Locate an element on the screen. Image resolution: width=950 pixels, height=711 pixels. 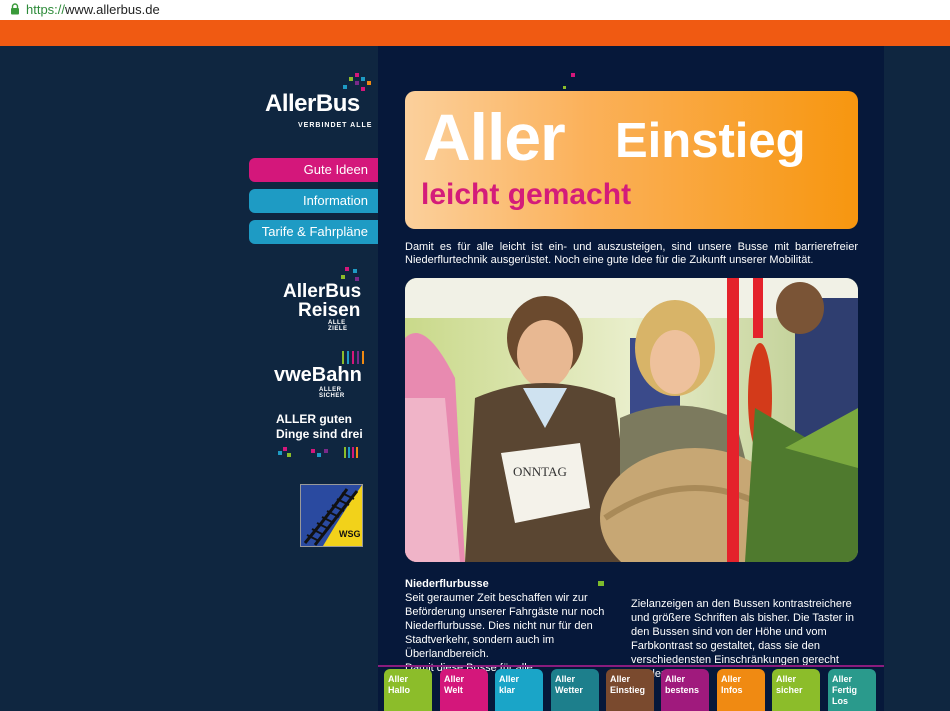
vwebahn-name: vweBahn is located at coordinates (318, 375).